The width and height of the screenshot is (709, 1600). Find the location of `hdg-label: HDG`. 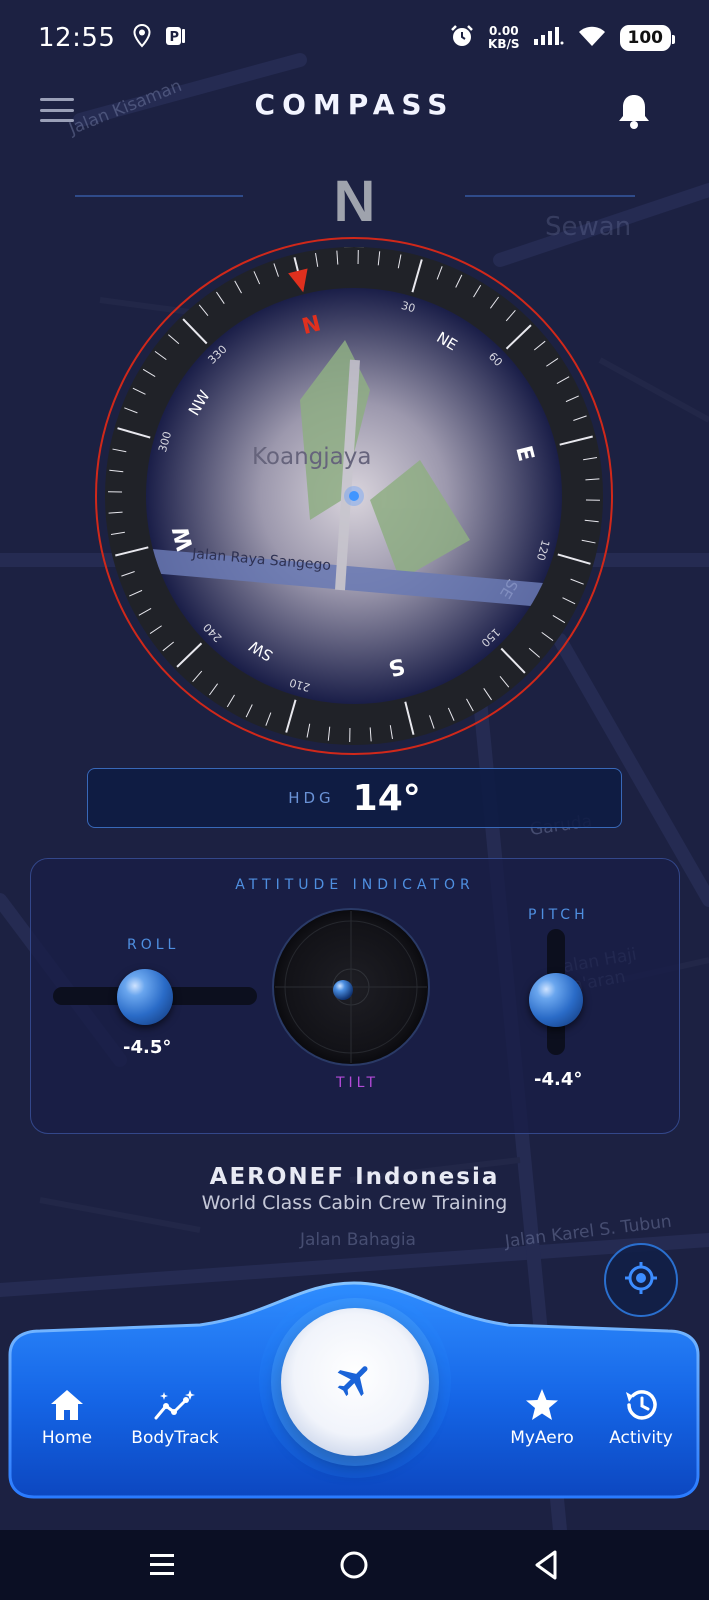

hdg-label: HDG is located at coordinates (311, 798).